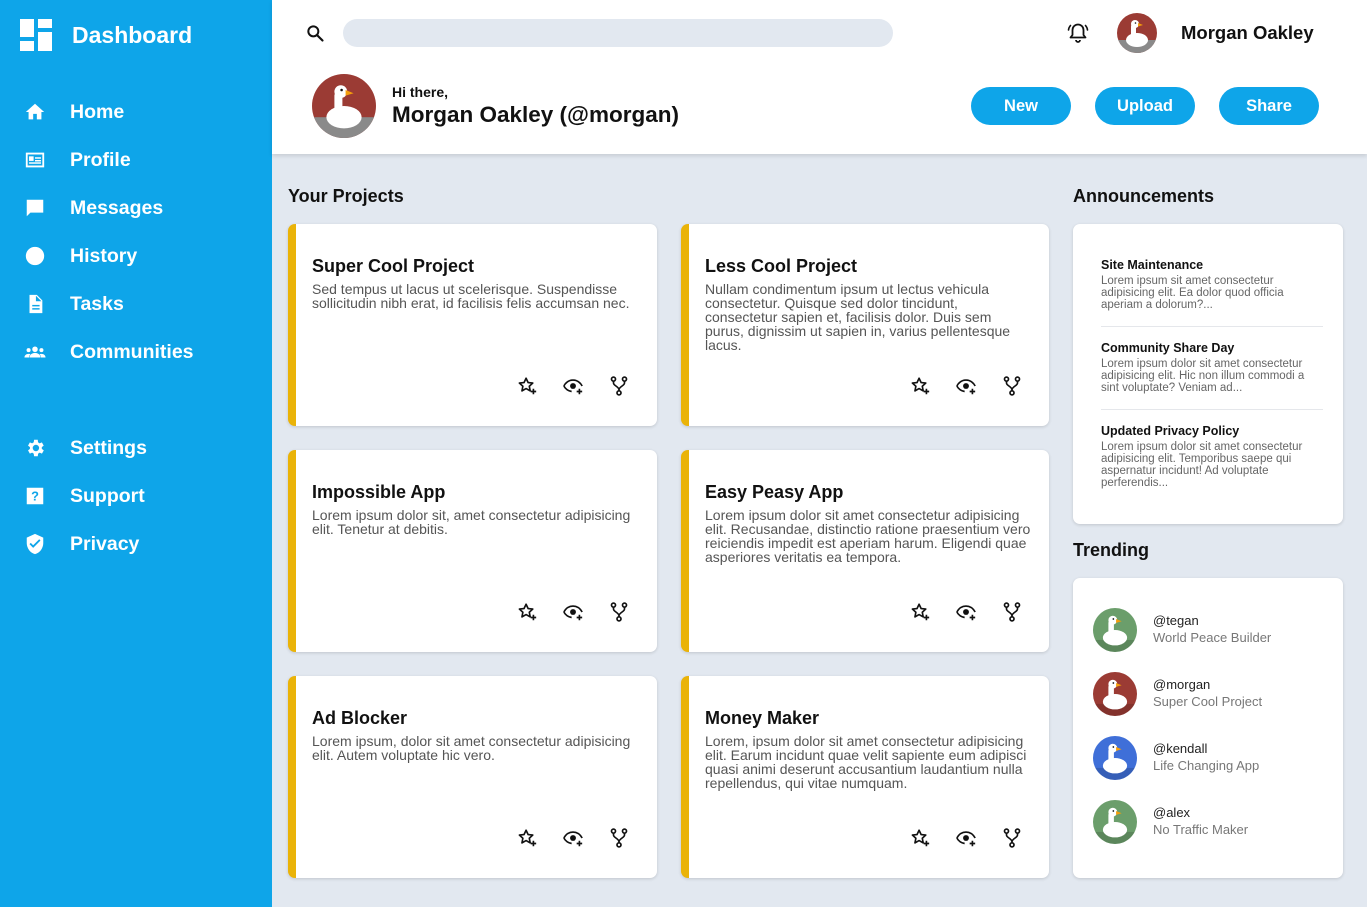  I want to click on sidebar-item-history: History, so click(80, 256).